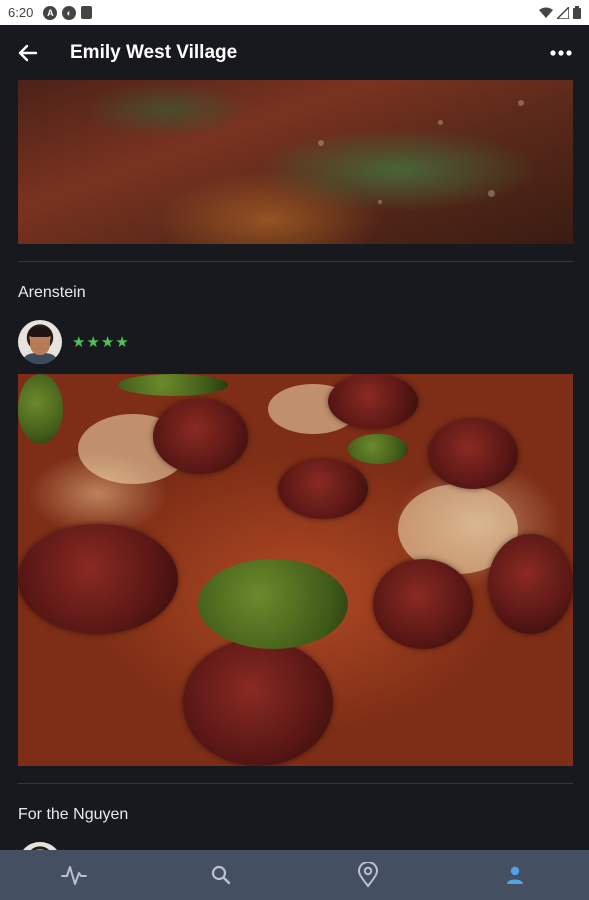  Describe the element at coordinates (69, 12) in the screenshot. I see `sync-icon: ◐` at that location.